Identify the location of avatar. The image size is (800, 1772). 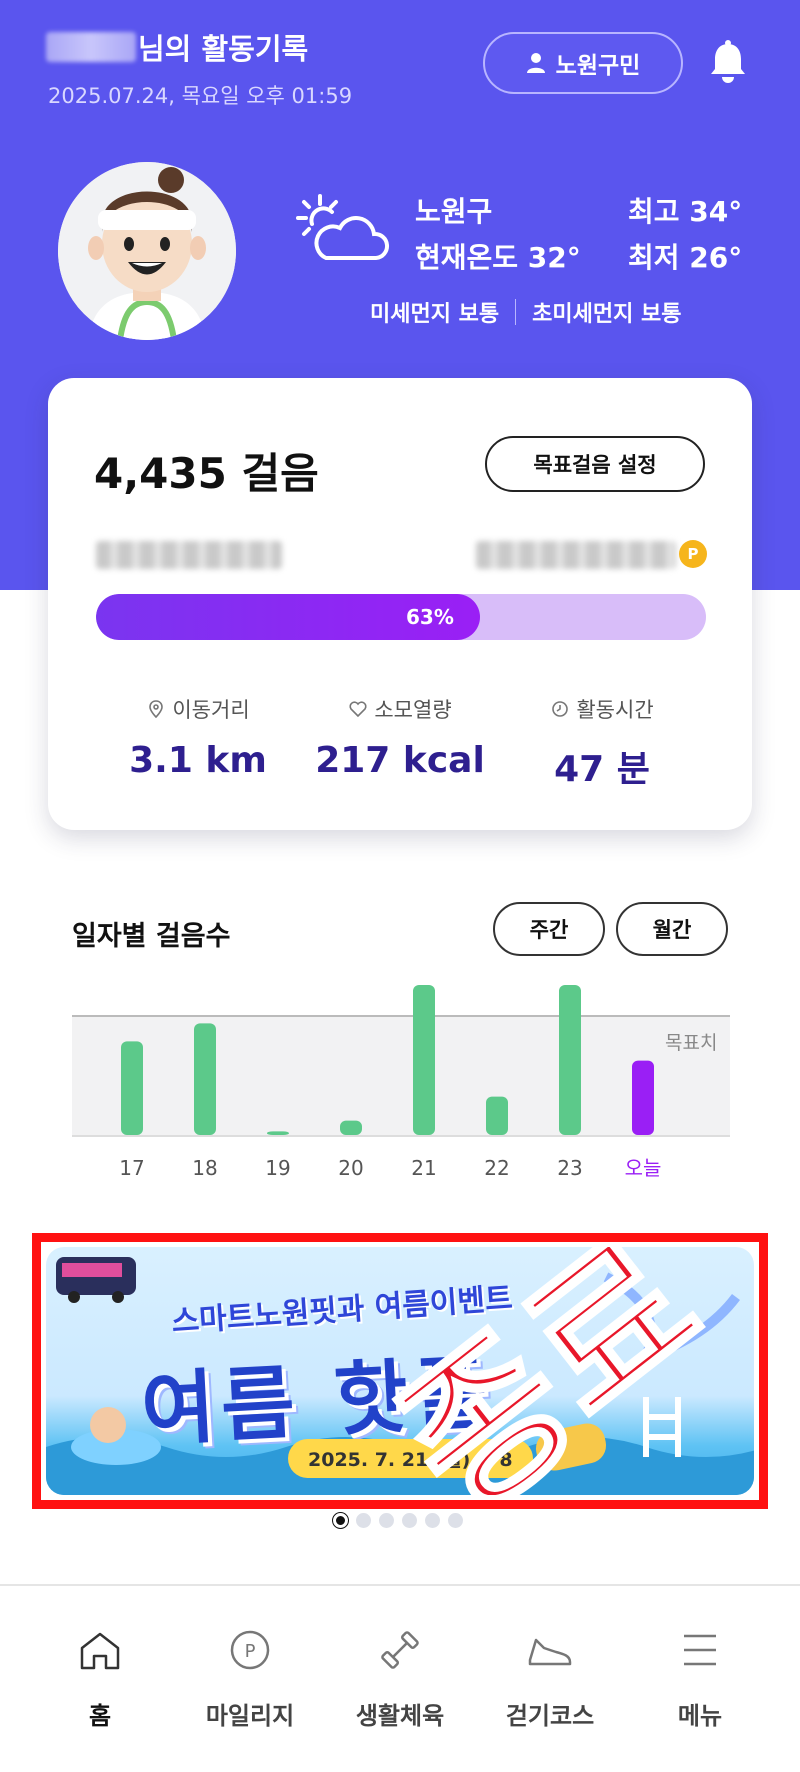
(147, 251).